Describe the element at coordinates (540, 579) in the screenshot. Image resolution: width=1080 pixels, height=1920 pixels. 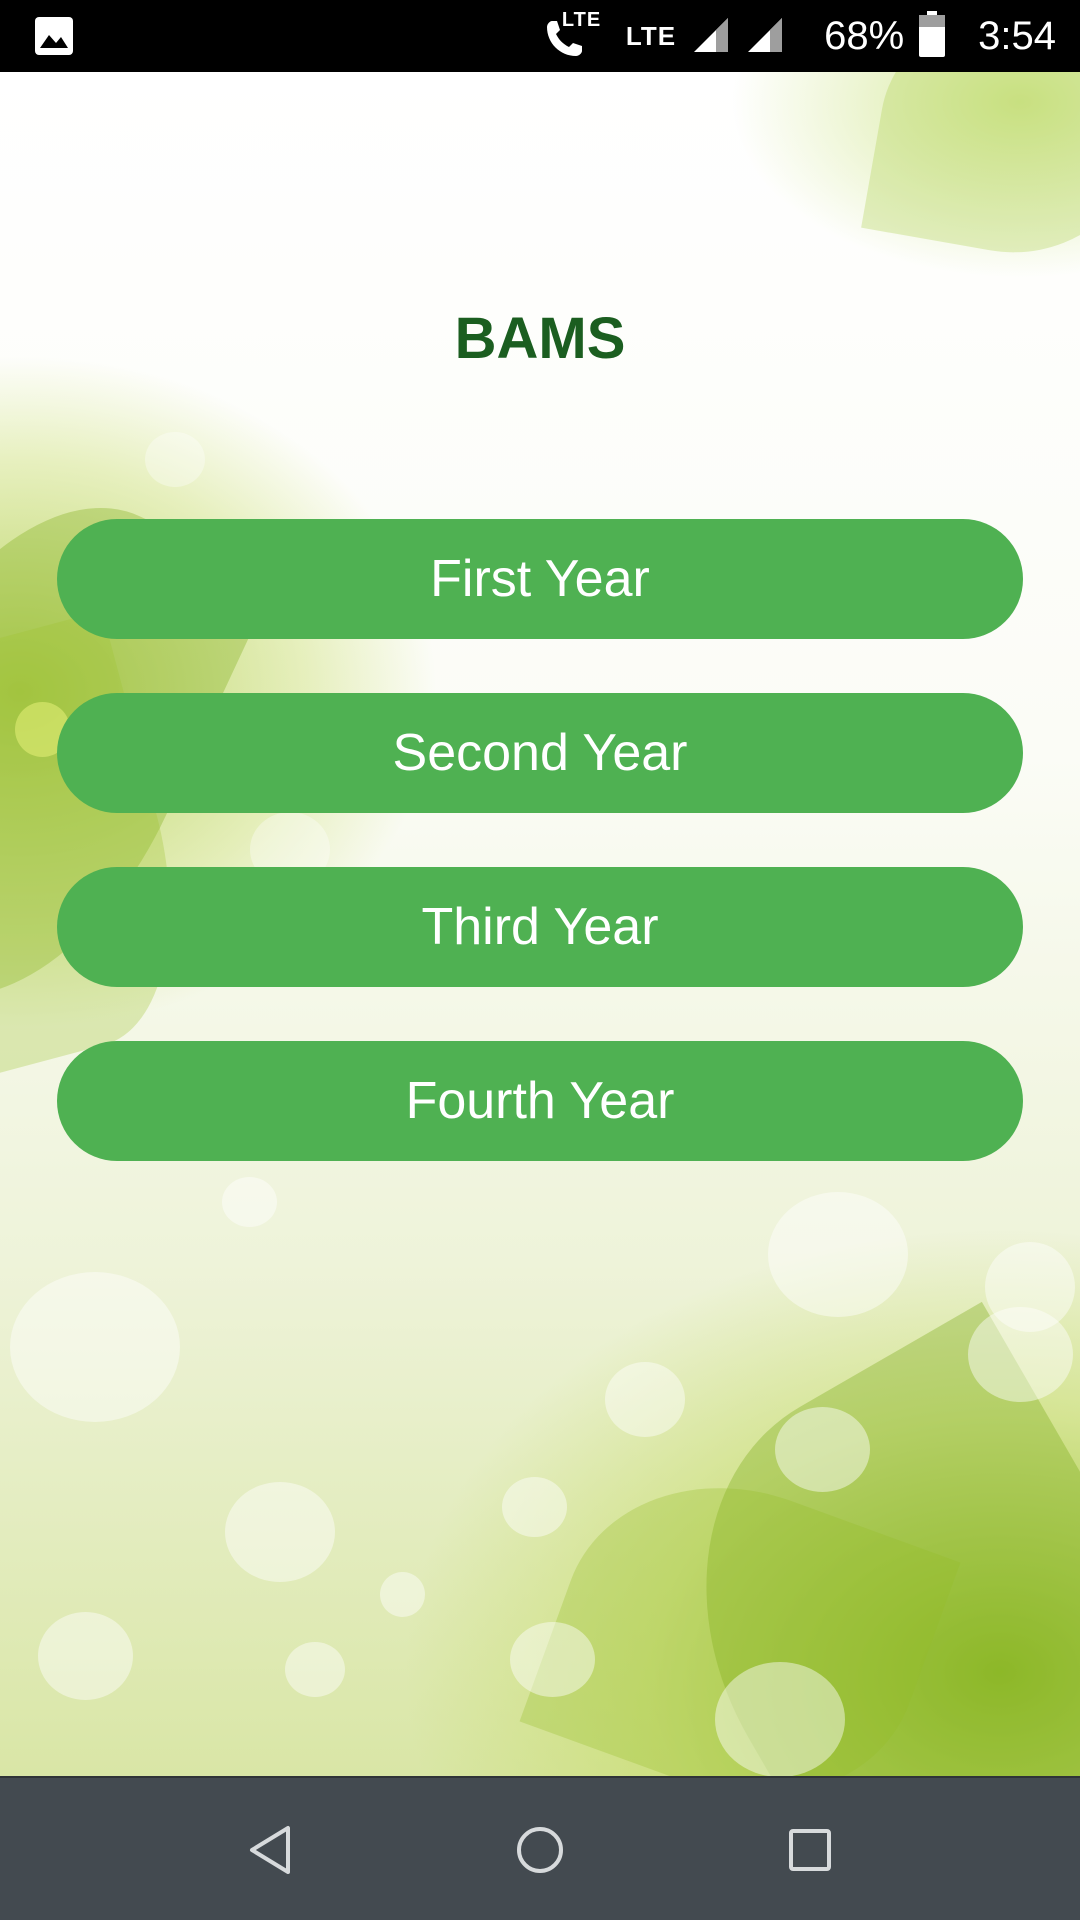
I see `first-year-button: First Year` at that location.